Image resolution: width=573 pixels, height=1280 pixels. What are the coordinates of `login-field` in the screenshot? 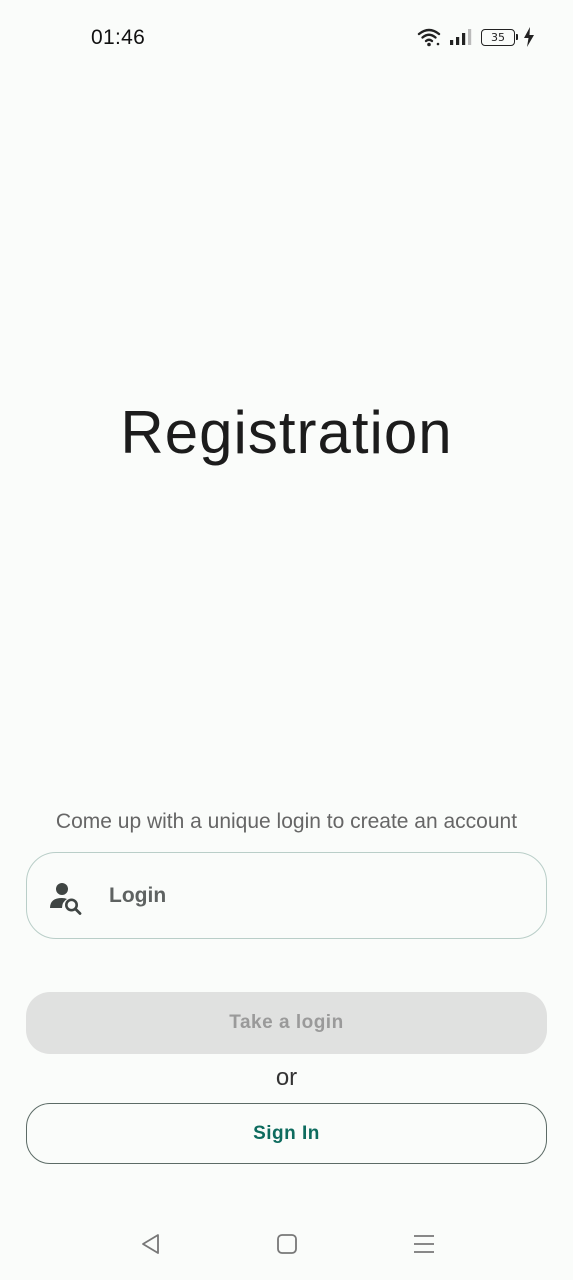 It's located at (286, 895).